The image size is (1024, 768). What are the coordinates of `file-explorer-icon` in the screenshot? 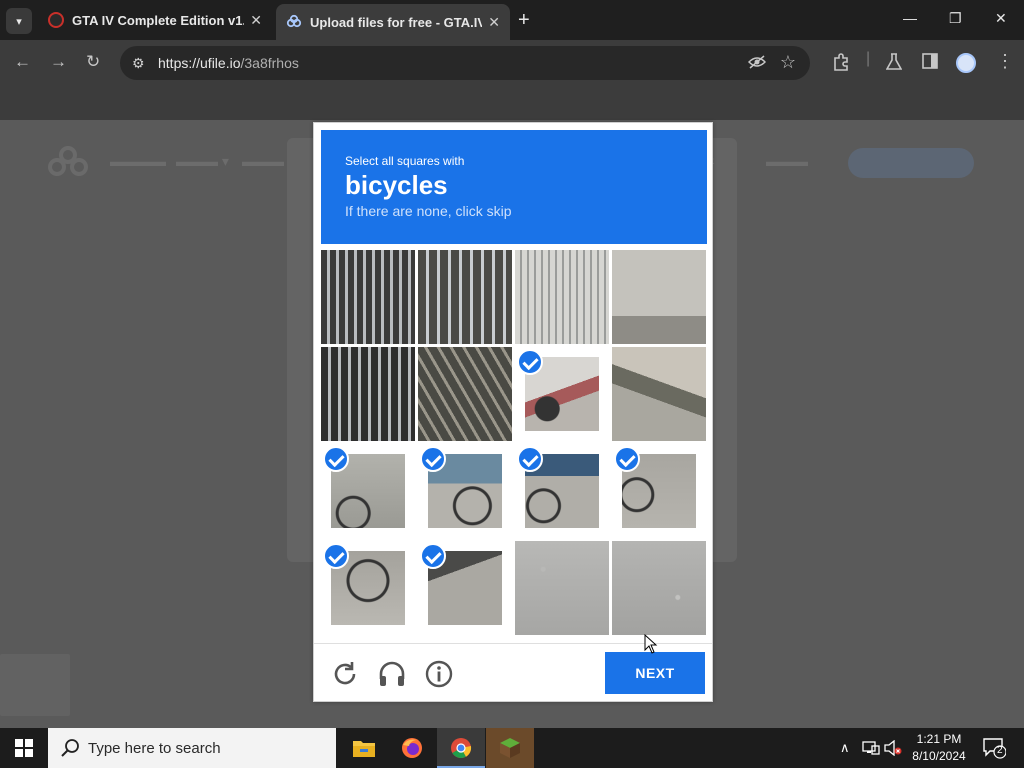 It's located at (364, 748).